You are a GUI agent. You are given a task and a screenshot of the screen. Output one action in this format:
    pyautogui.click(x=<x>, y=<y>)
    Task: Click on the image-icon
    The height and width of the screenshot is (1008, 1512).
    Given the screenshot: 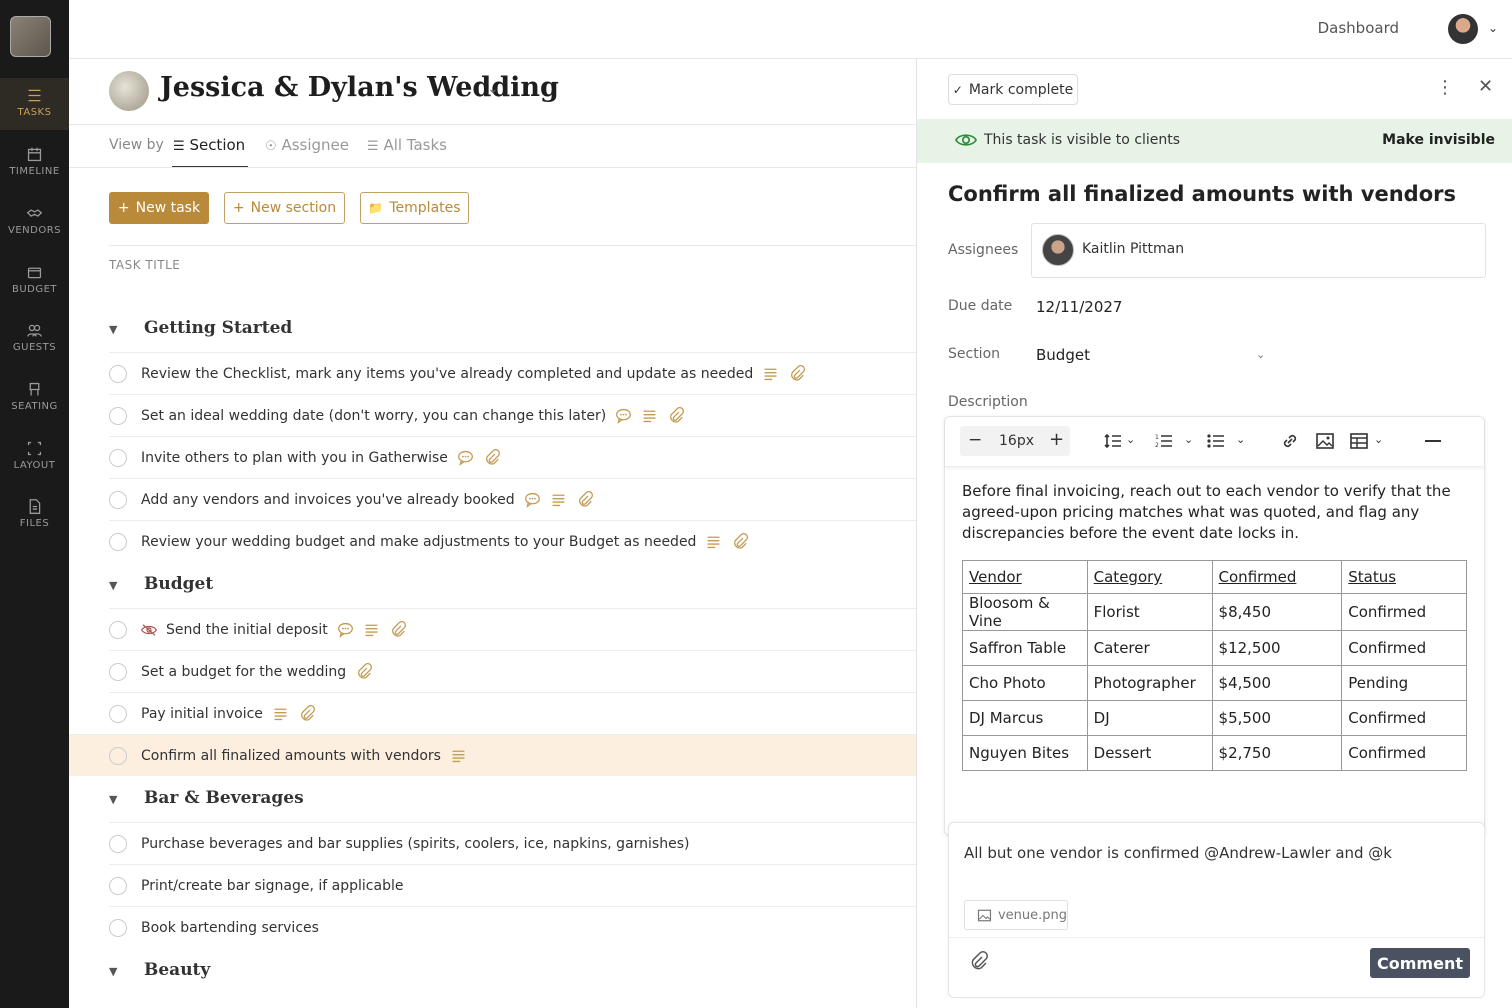 What is the action you would take?
    pyautogui.click(x=1325, y=443)
    